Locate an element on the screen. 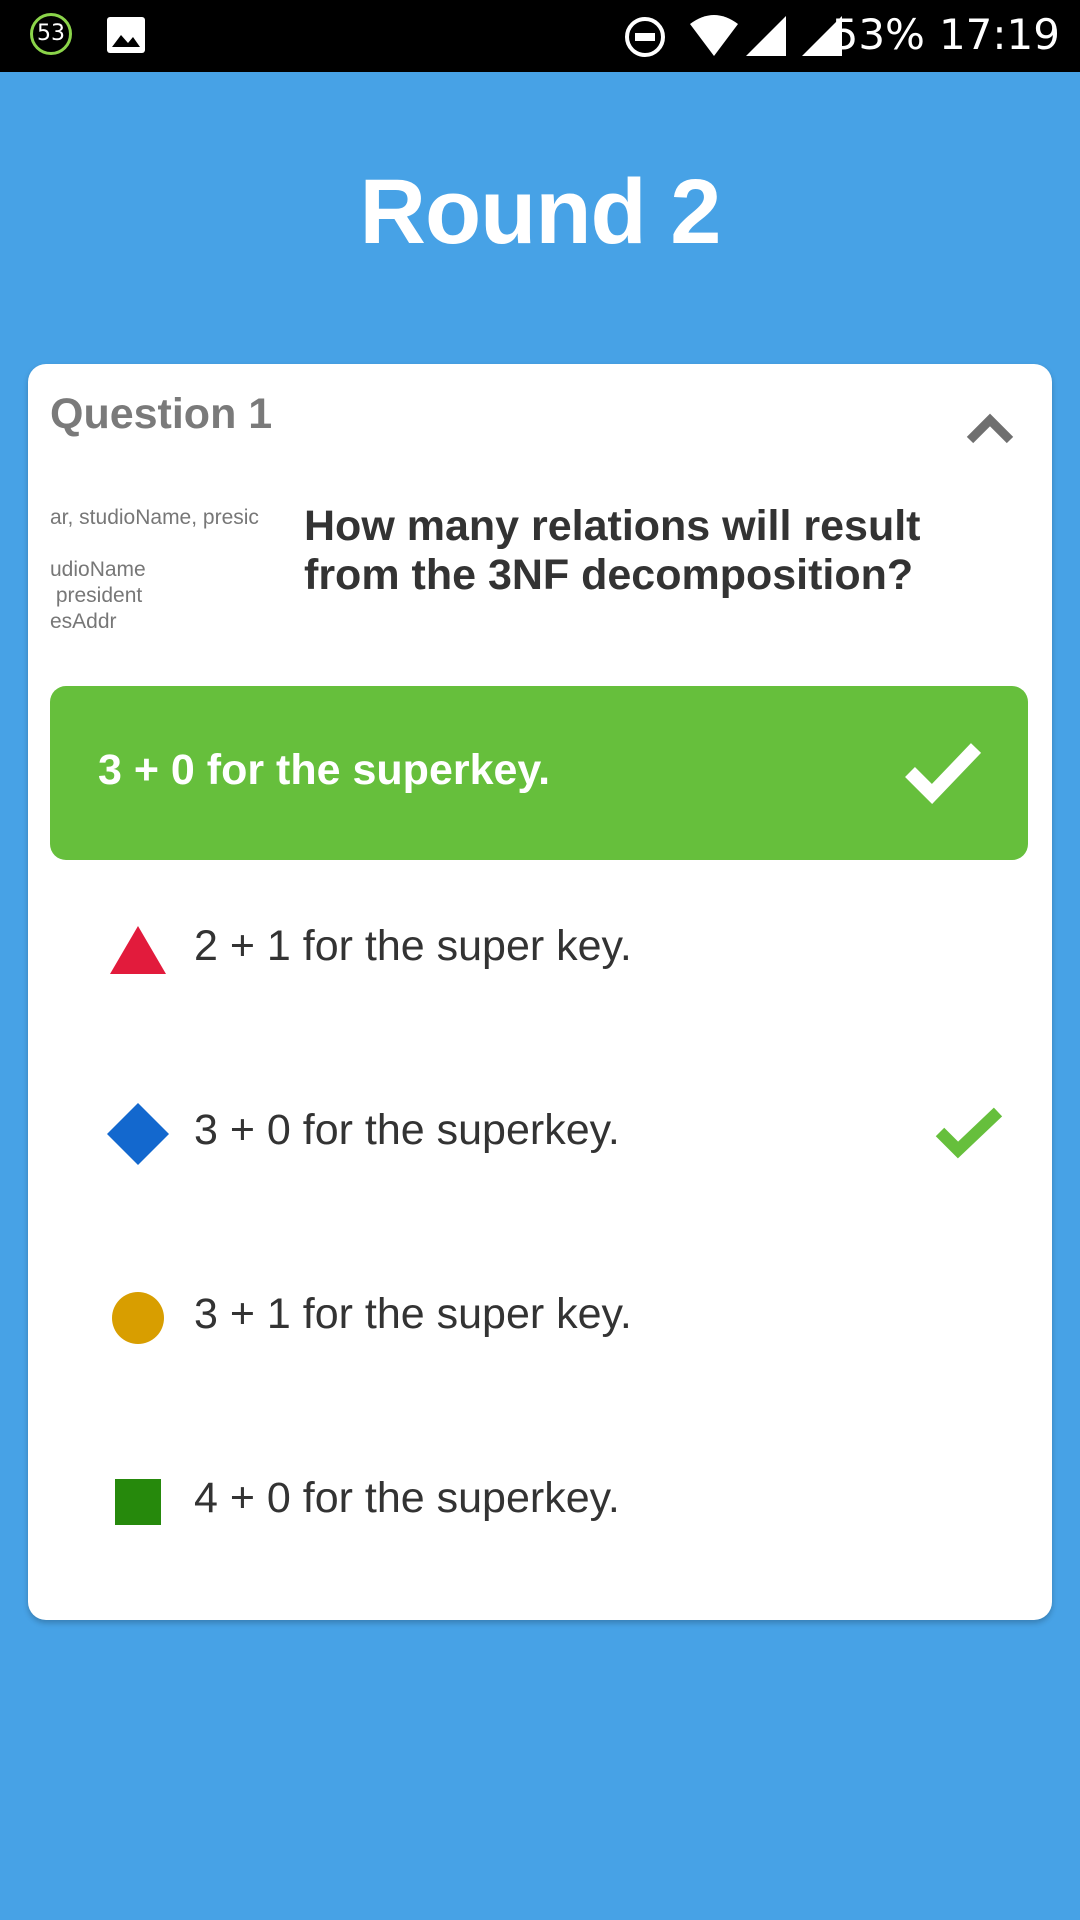 This screenshot has height=1920, width=1080. correct-answer-banner: 3 + 0 for the superkey. is located at coordinates (539, 773).